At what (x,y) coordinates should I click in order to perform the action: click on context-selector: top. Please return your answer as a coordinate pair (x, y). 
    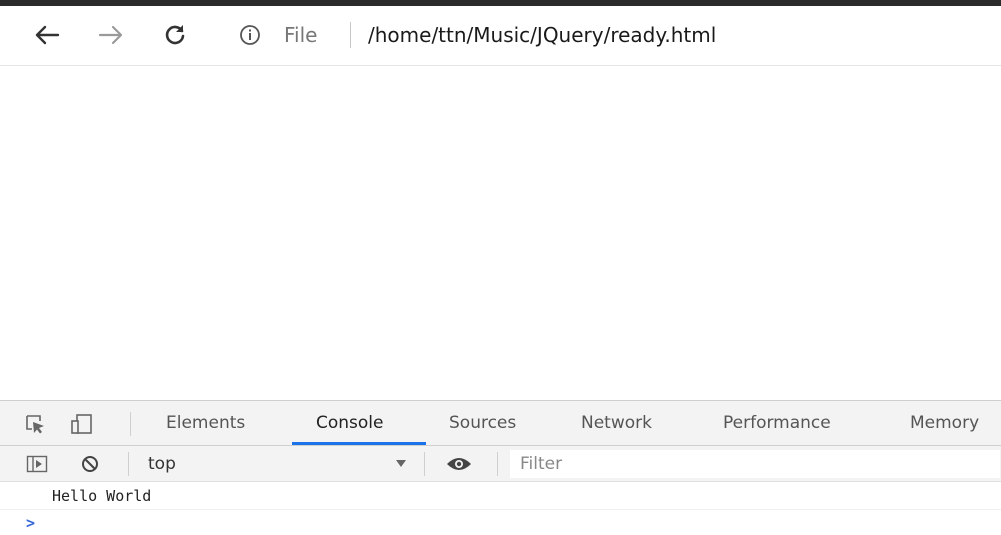
    Looking at the image, I should click on (281, 464).